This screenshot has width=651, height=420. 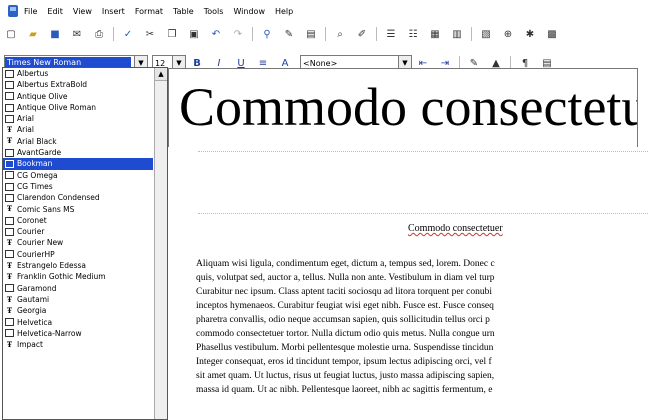 I want to click on font-list-item-label: Albertus ExtraBold, so click(x=52, y=85).